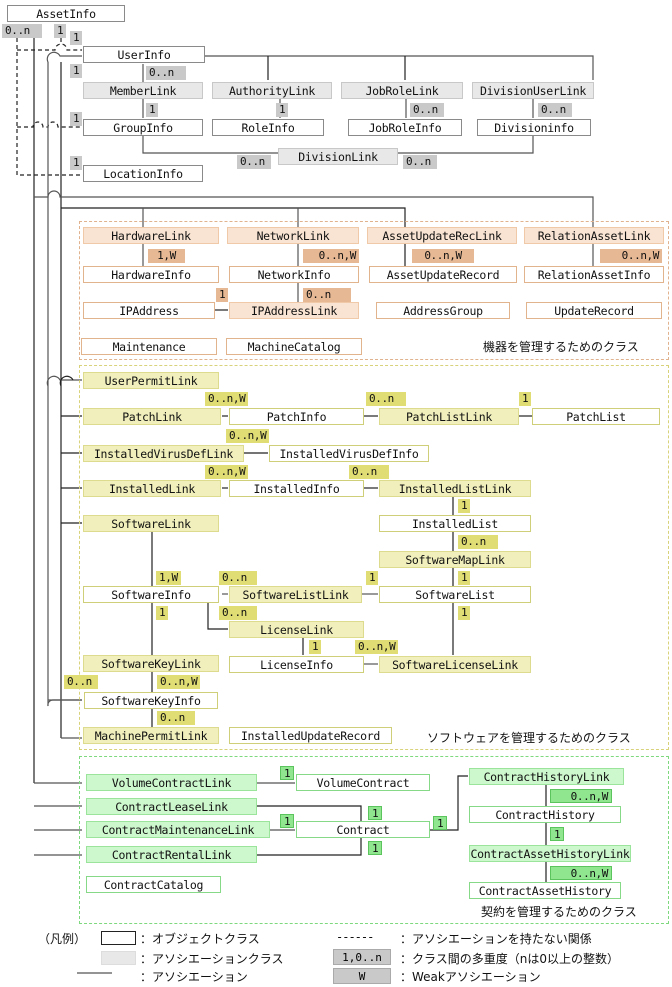  What do you see at coordinates (464, 506) in the screenshot?
I see `installed-list-multiplicity: 1` at bounding box center [464, 506].